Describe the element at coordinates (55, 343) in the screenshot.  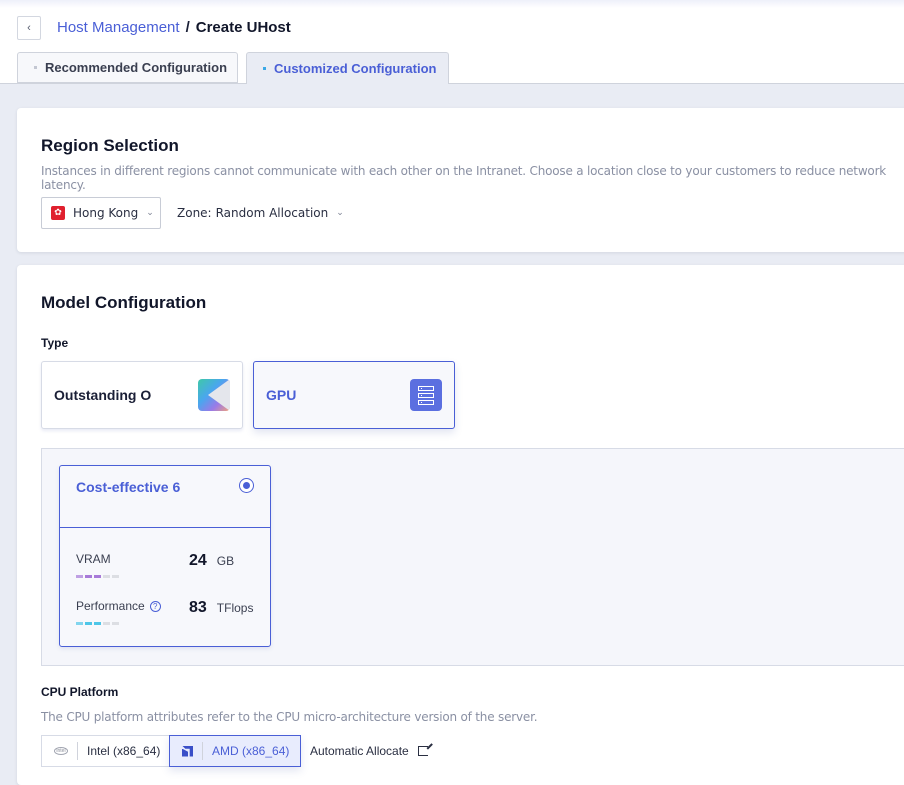
I see `type-label: Type` at that location.